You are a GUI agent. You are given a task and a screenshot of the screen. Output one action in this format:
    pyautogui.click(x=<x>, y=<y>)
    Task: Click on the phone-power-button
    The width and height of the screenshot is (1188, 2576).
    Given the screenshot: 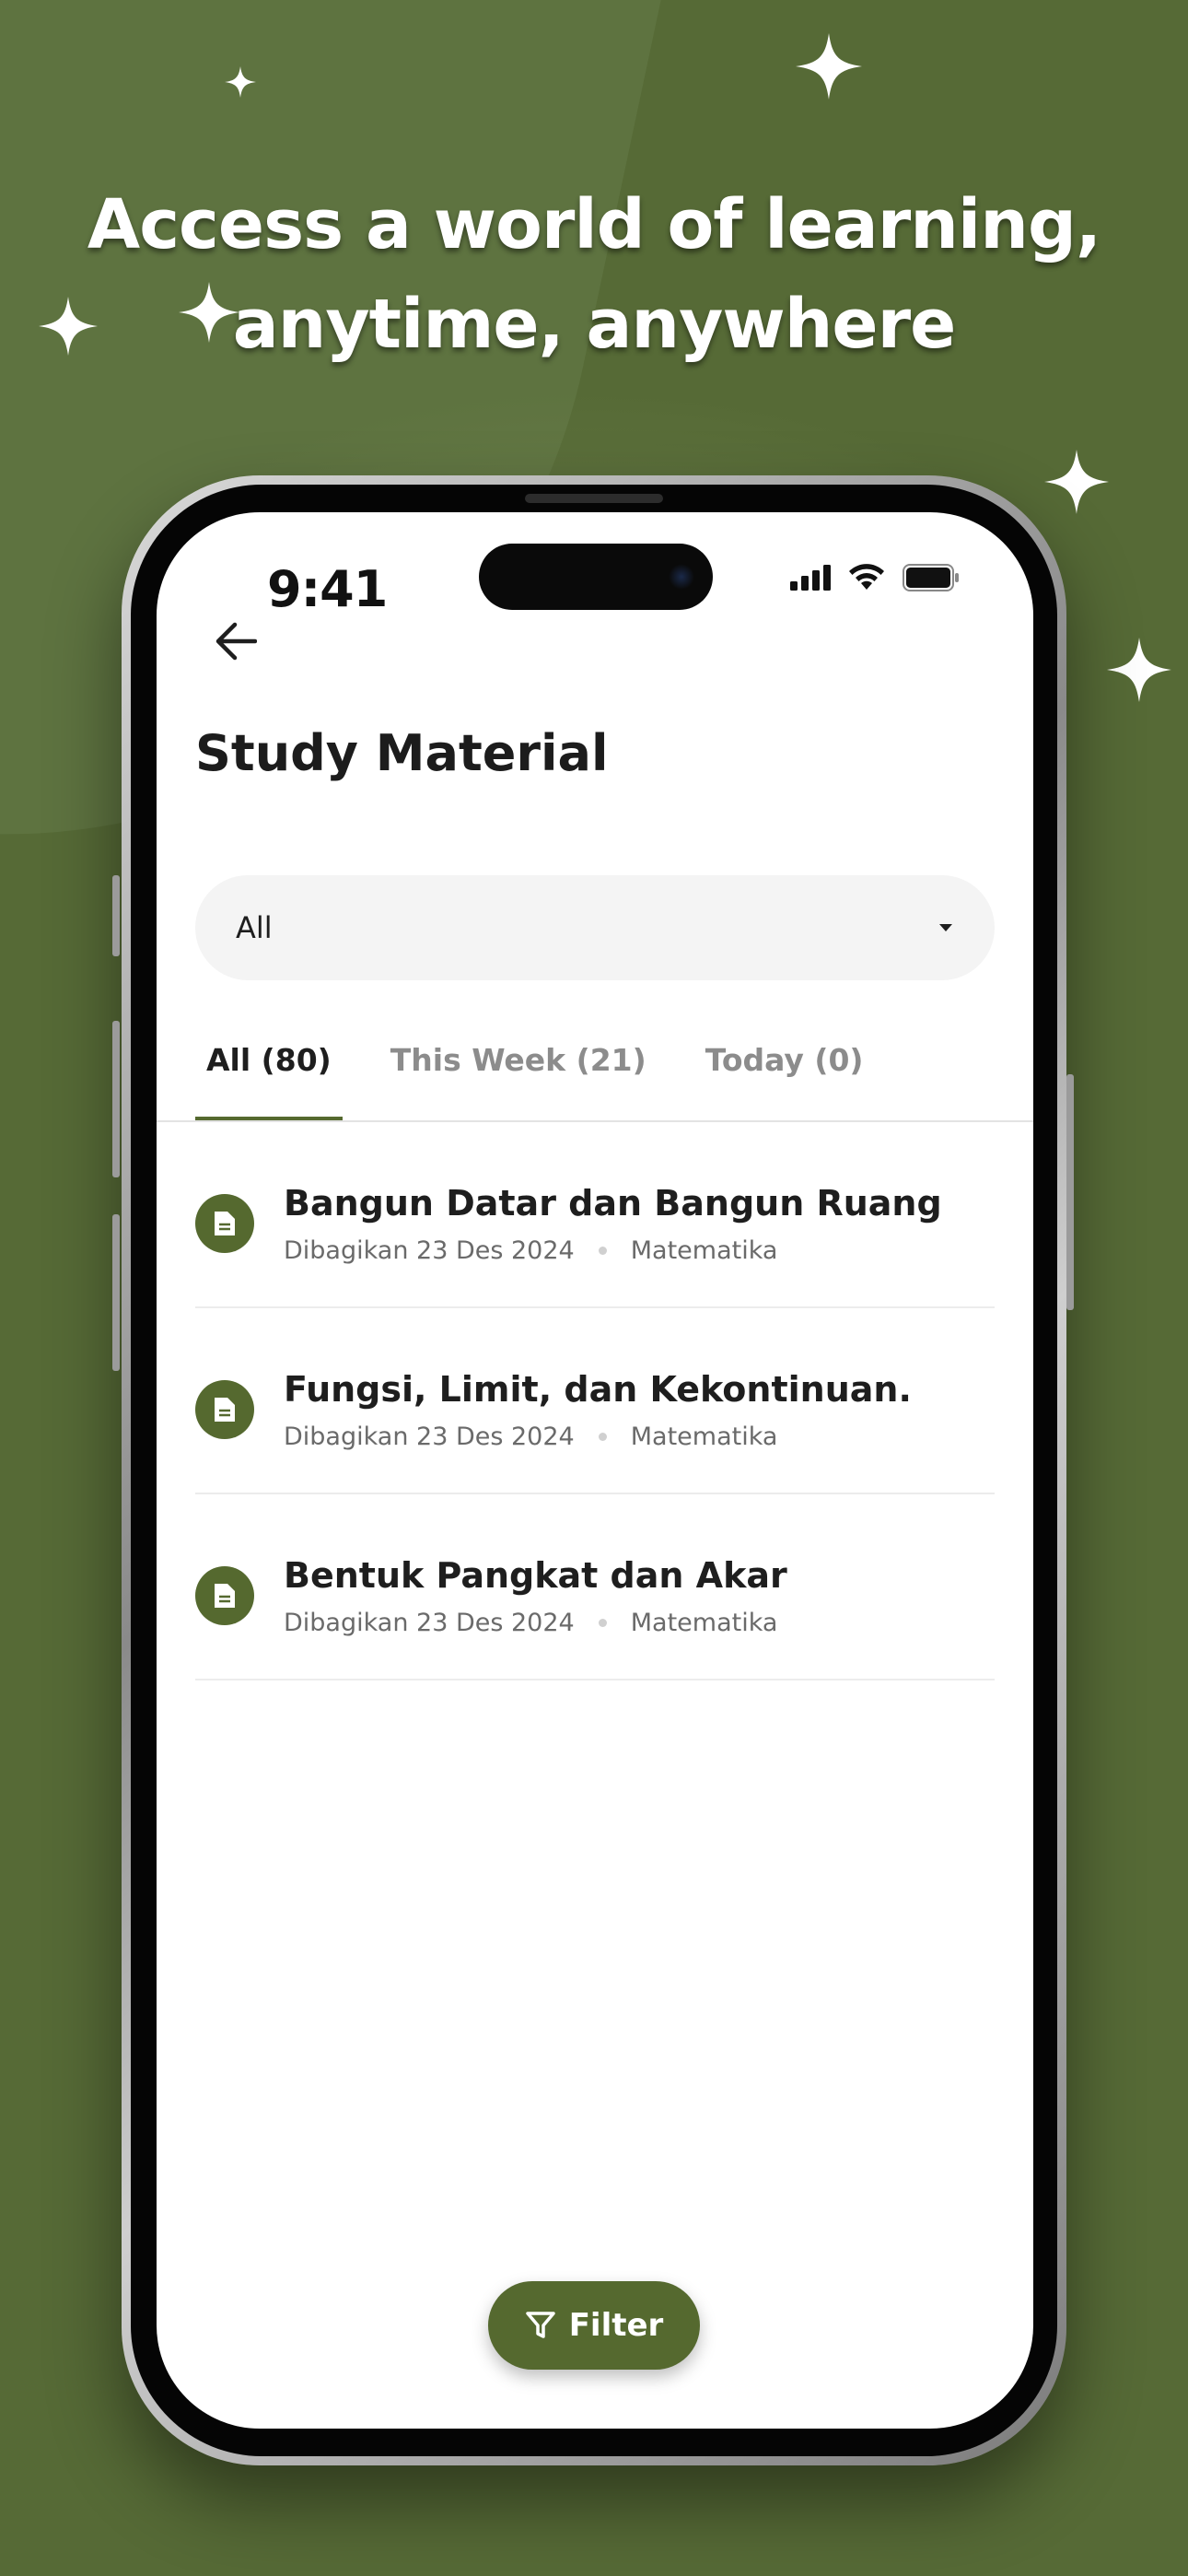 What is the action you would take?
    pyautogui.click(x=1070, y=1192)
    